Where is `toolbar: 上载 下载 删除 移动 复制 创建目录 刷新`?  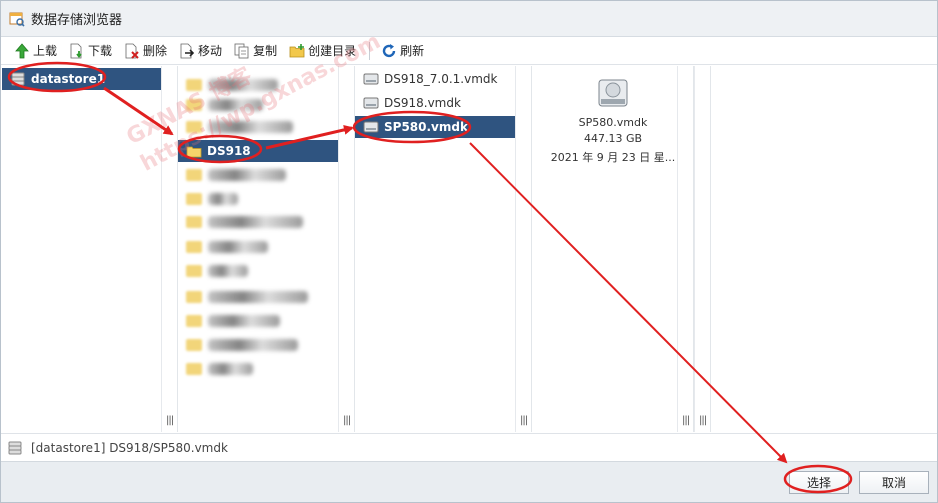 toolbar: 上载 下载 删除 移动 复制 创建目录 刷新 is located at coordinates (469, 51).